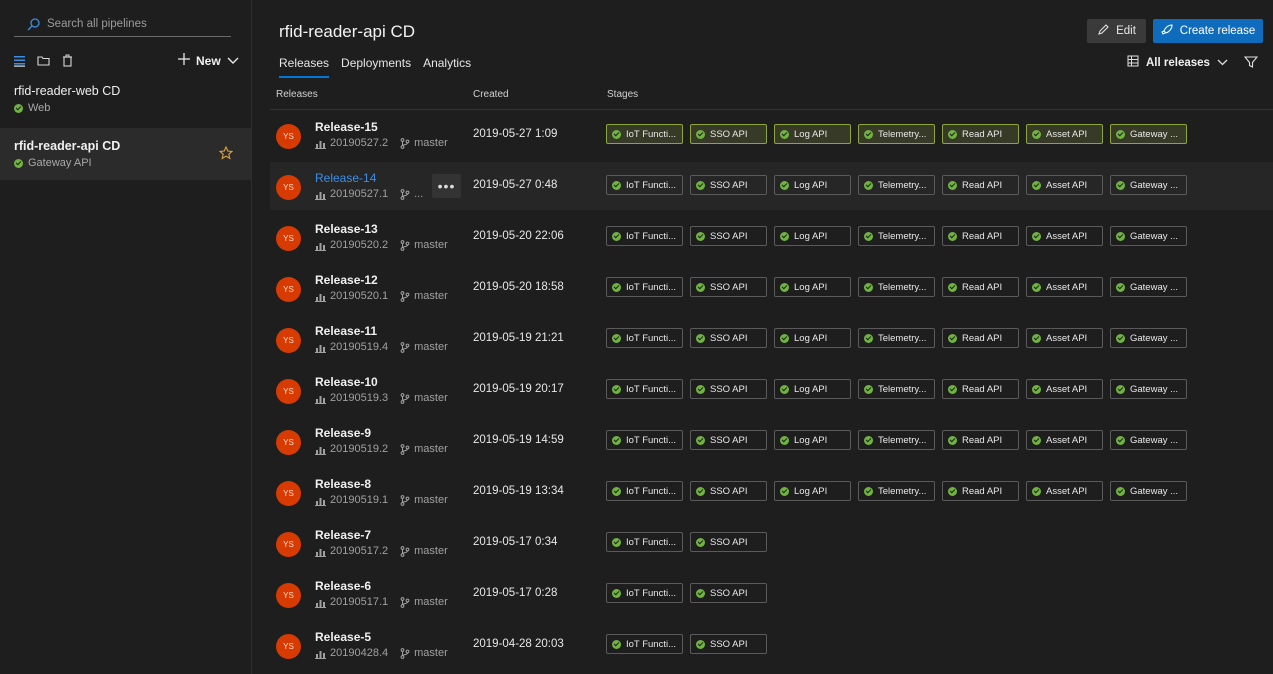 This screenshot has width=1273, height=674. I want to click on release-name-link: Release-13, so click(346, 229).